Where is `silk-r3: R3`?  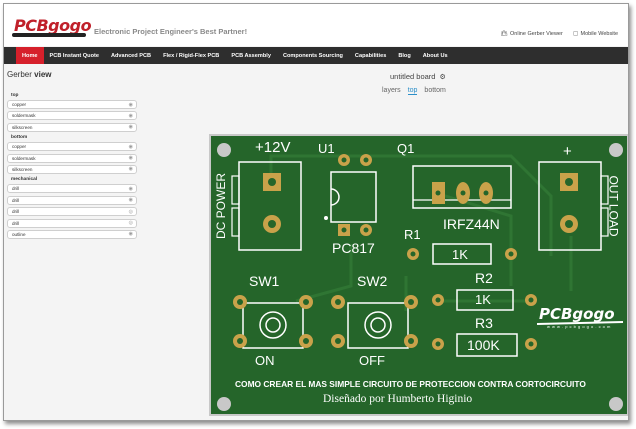 silk-r3: R3 is located at coordinates (484, 323).